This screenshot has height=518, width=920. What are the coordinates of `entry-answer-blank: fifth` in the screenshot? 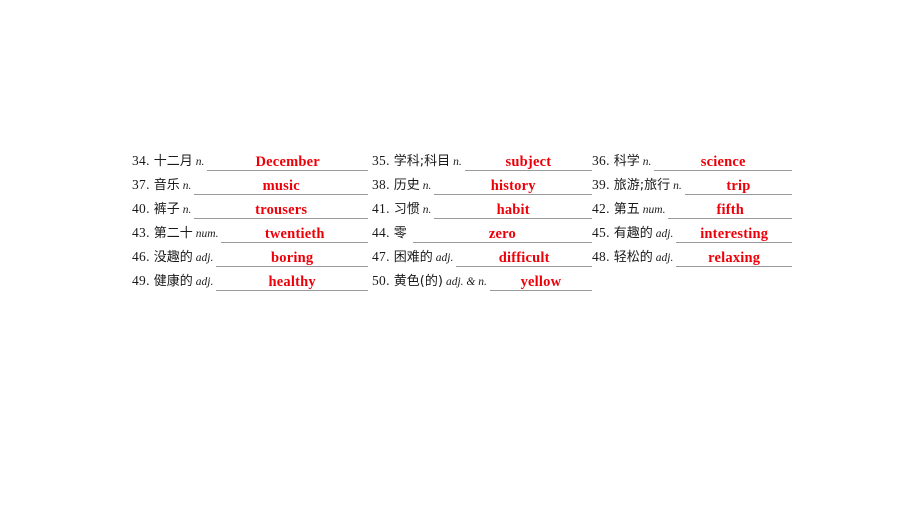 It's located at (730, 211).